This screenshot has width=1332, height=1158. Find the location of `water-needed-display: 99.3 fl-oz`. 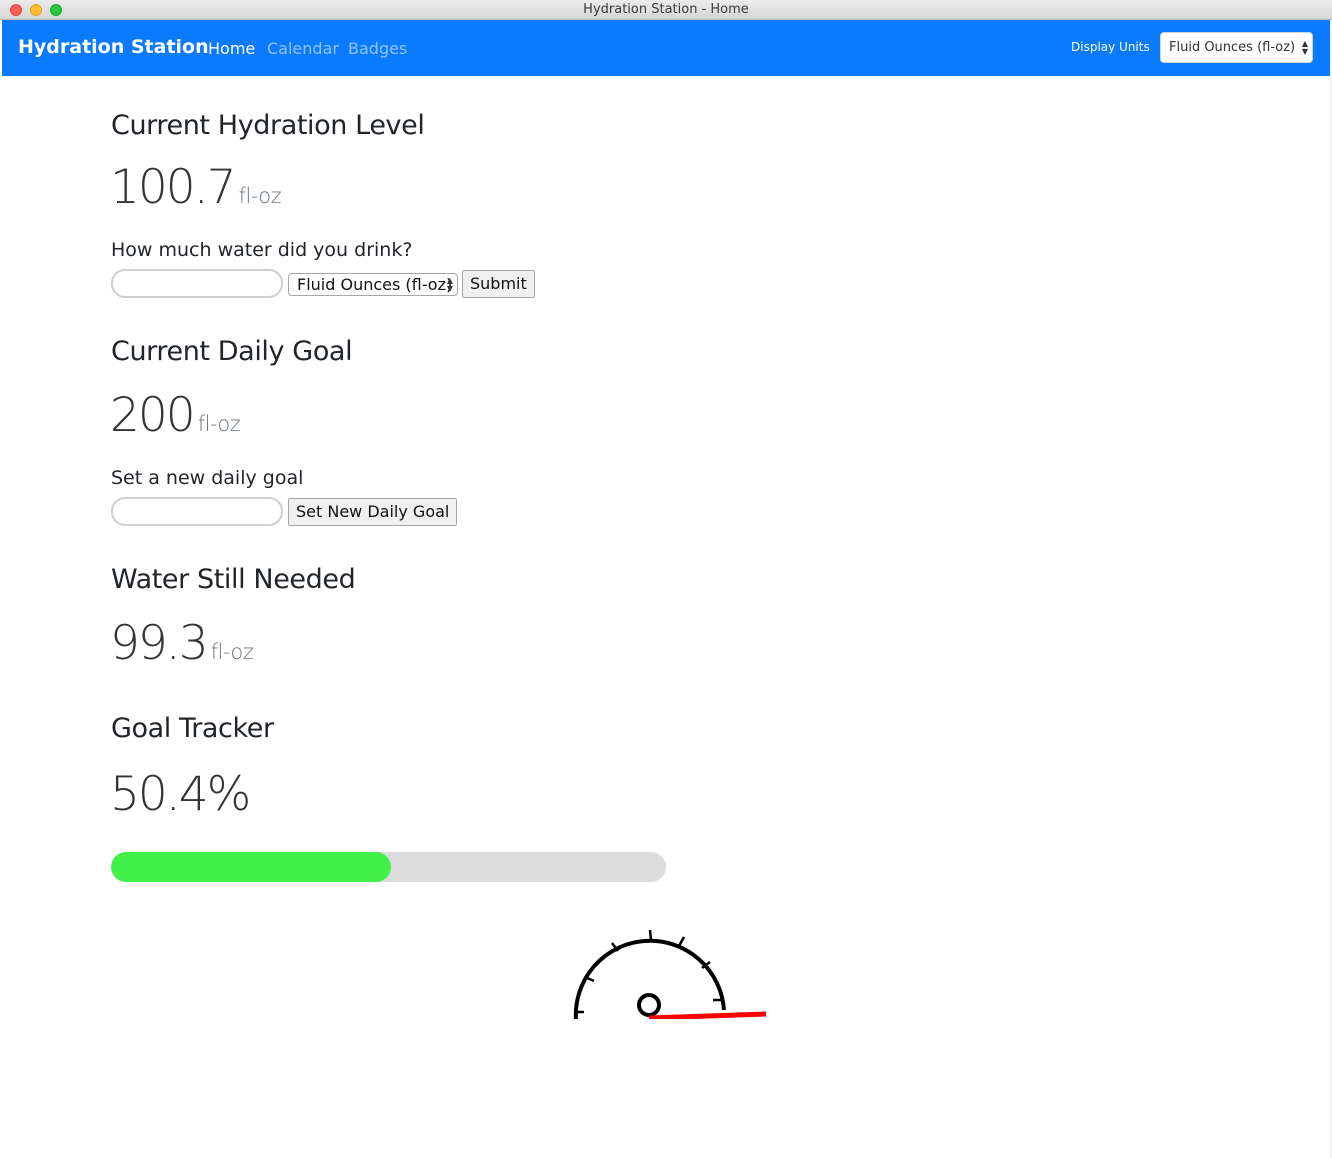

water-needed-display: 99.3 fl-oz is located at coordinates (182, 643).